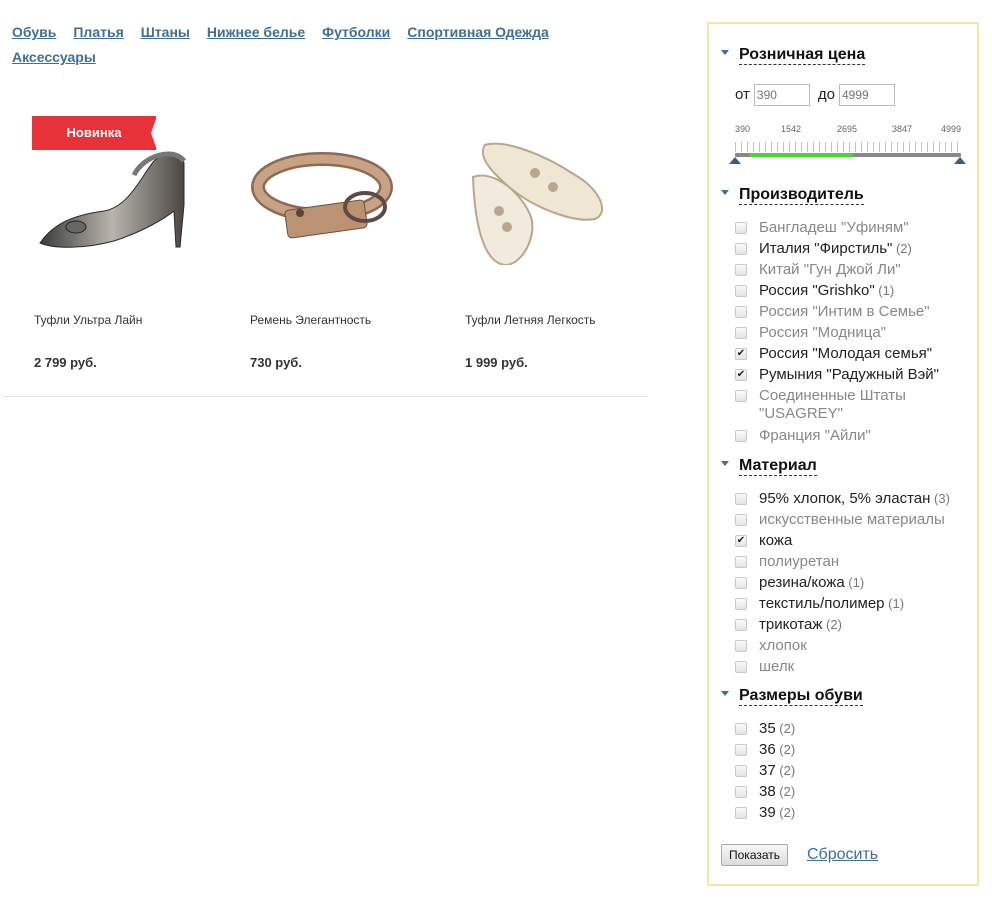 The height and width of the screenshot is (899, 992). What do you see at coordinates (769, 466) in the screenshot?
I see `material-filter-toggle: Материал` at bounding box center [769, 466].